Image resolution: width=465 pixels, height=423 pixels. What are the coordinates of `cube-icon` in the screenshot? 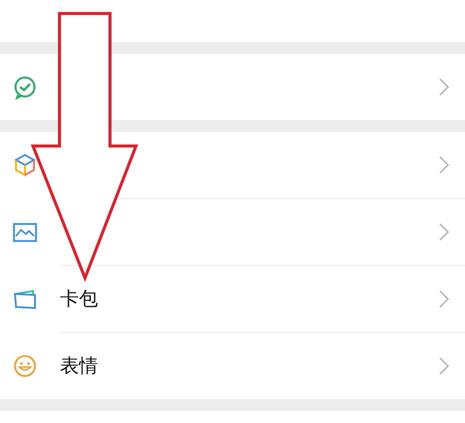 It's located at (25, 165).